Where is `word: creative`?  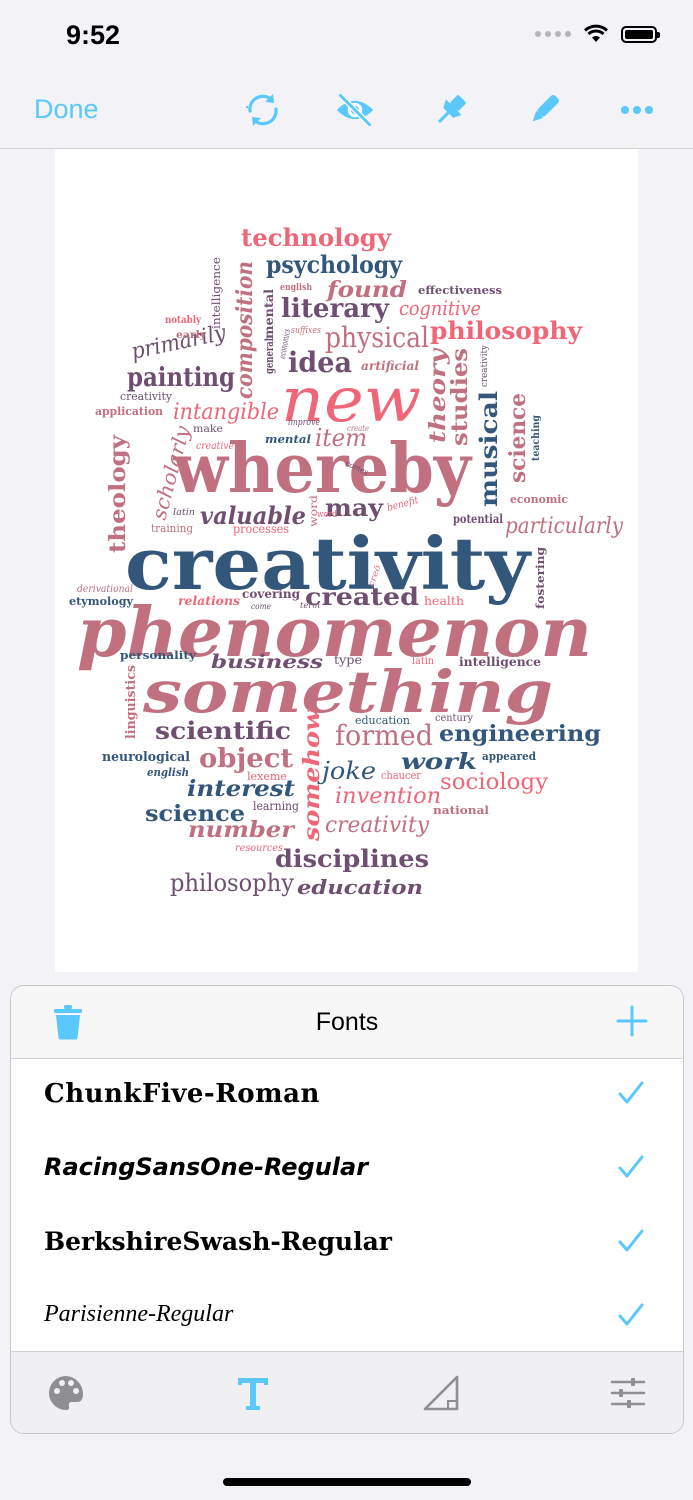 word: creative is located at coordinates (215, 446).